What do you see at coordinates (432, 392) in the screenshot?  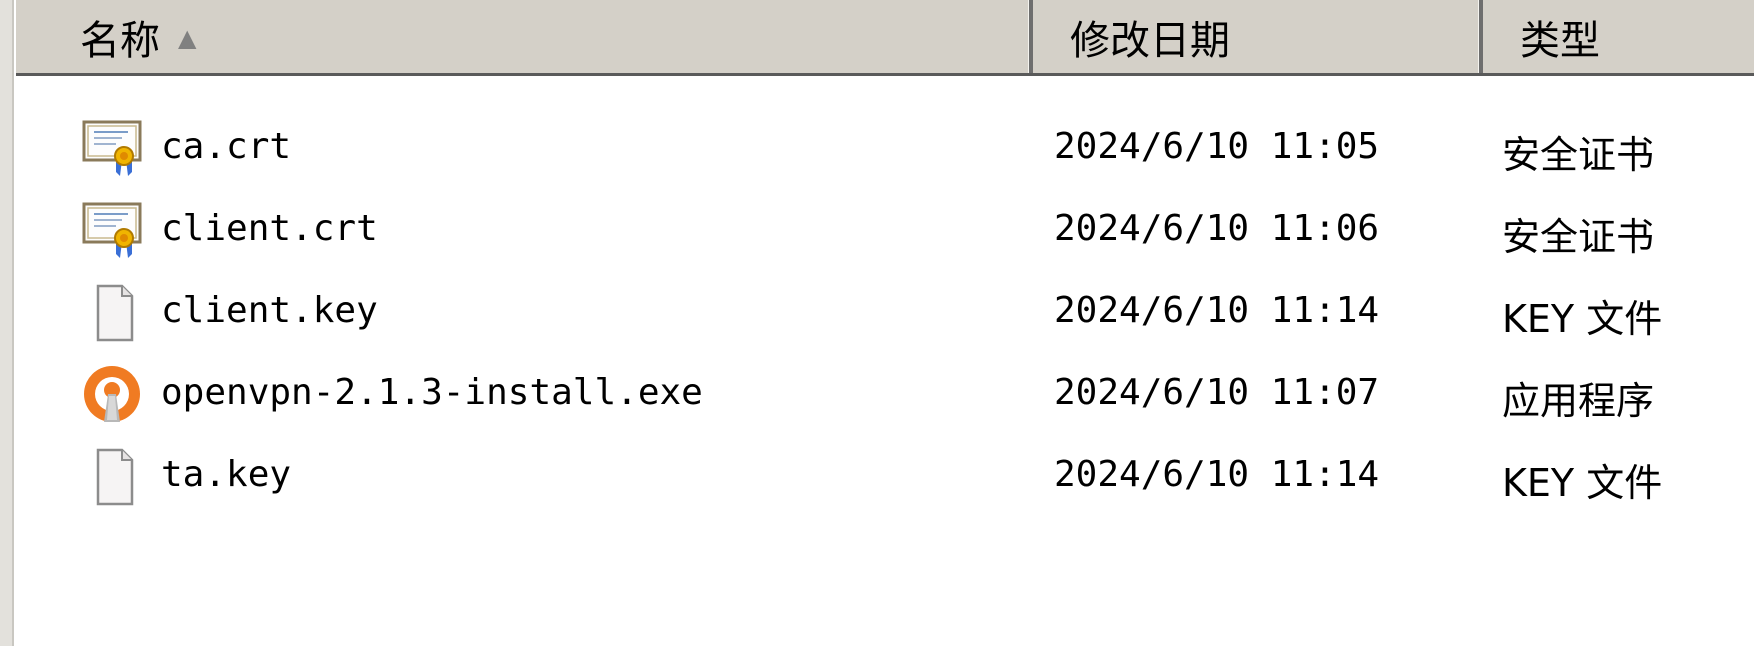 I see `file-name: openvpn-2.1.3-install.exe` at bounding box center [432, 392].